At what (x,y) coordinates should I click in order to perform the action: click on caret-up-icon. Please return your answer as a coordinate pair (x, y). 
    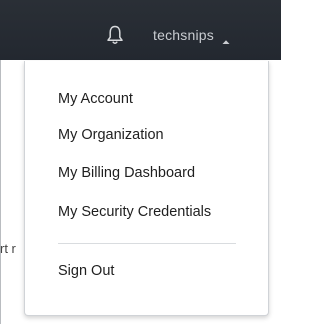
    Looking at the image, I should click on (226, 38).